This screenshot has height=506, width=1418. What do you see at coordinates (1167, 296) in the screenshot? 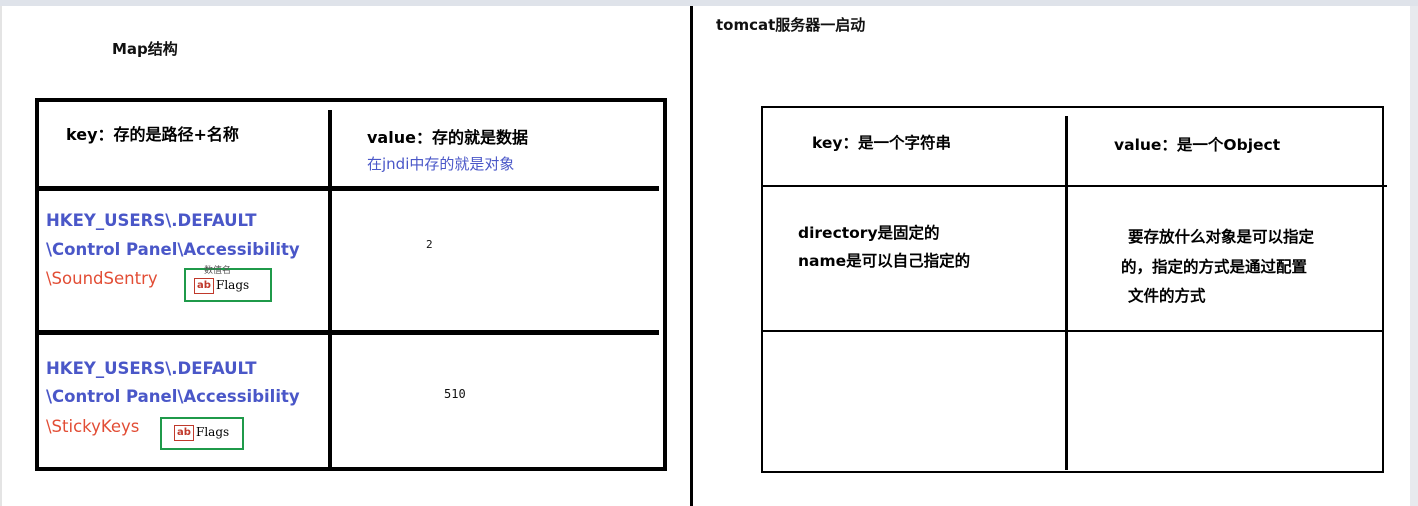
I see `right-row-value-line3: 文件的方式` at bounding box center [1167, 296].